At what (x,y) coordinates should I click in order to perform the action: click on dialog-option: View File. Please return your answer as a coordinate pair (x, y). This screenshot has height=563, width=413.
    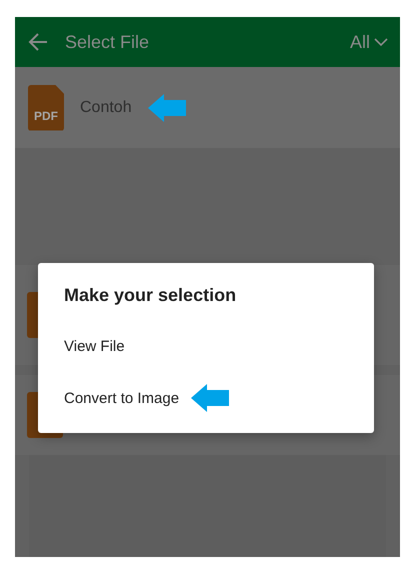
    Looking at the image, I should click on (94, 346).